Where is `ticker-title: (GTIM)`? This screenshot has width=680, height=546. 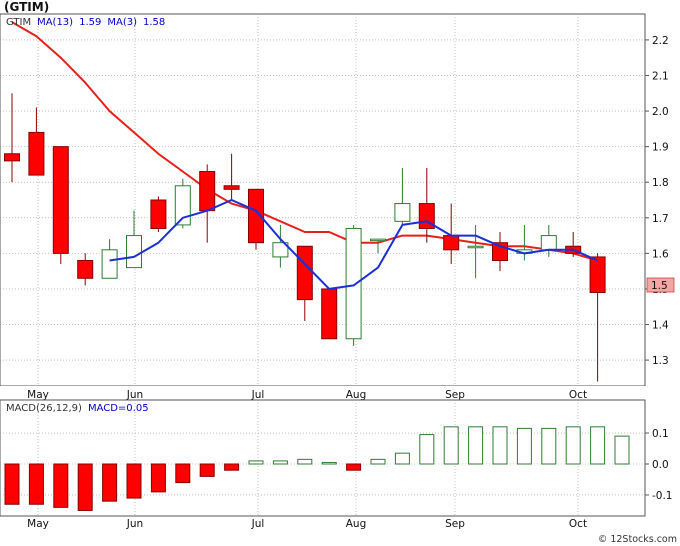
ticker-title: (GTIM) is located at coordinates (26, 7).